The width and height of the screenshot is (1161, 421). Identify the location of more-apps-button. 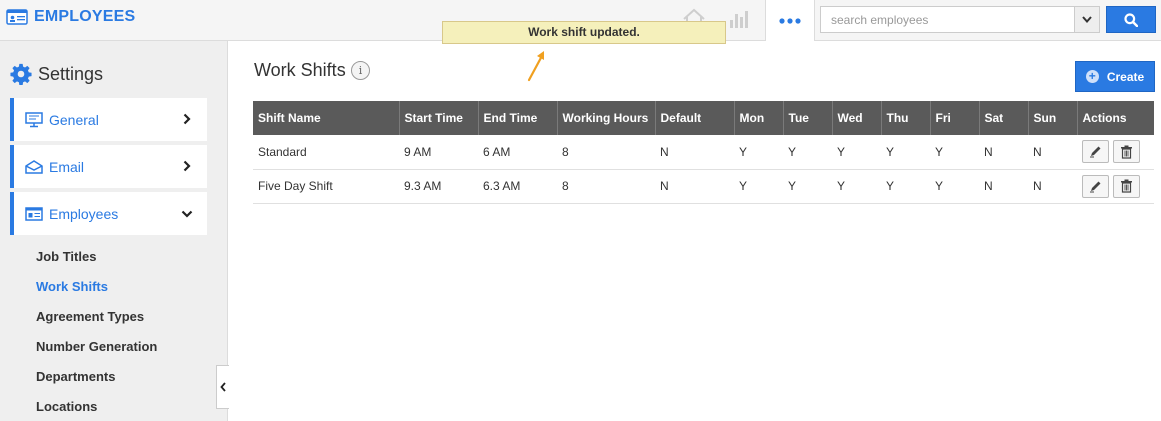
(790, 20).